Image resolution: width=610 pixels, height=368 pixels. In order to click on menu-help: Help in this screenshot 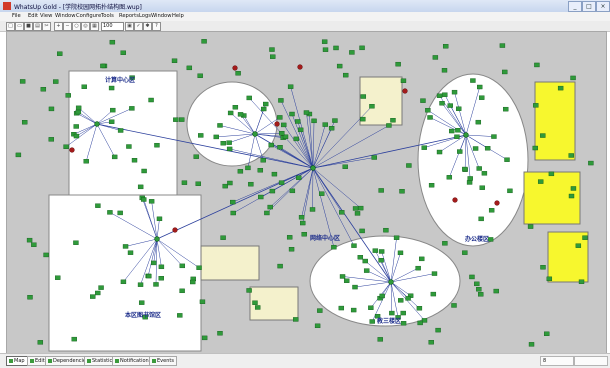, I will do `click(178, 16)`.